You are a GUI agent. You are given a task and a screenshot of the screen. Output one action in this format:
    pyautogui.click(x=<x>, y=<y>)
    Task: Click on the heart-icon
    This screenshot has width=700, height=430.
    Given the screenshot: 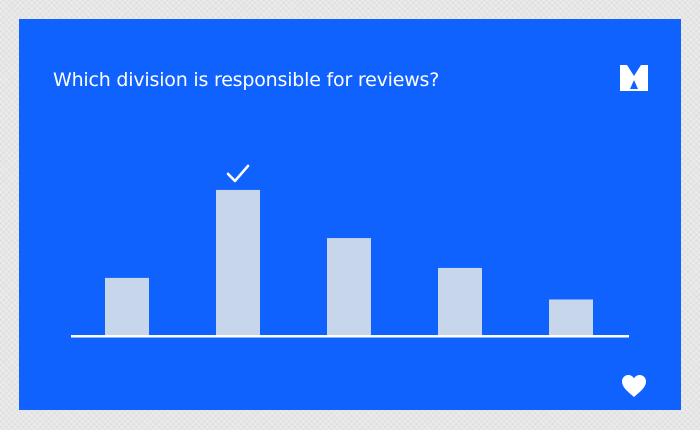 What is the action you would take?
    pyautogui.click(x=634, y=386)
    